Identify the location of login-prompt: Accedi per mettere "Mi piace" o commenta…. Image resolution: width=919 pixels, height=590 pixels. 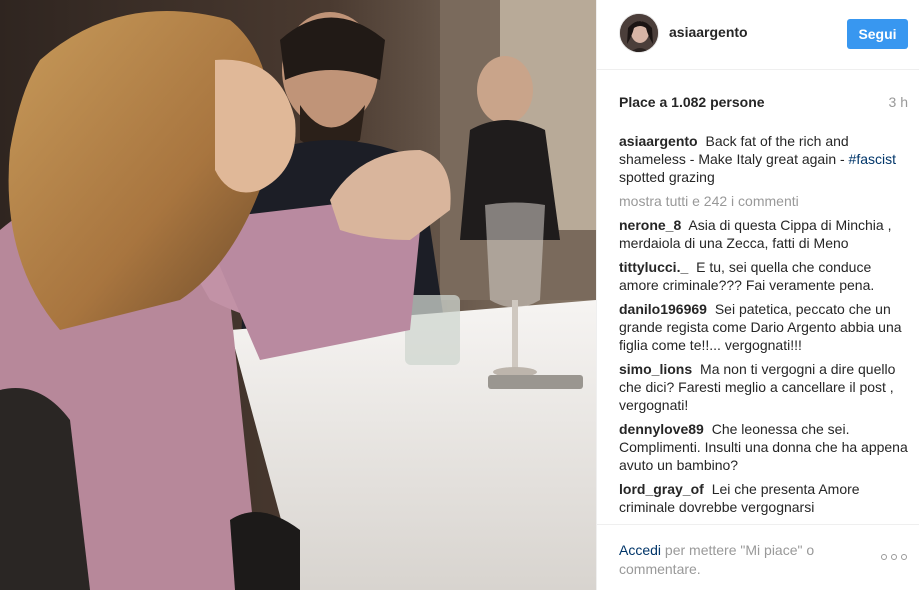
(736, 560).